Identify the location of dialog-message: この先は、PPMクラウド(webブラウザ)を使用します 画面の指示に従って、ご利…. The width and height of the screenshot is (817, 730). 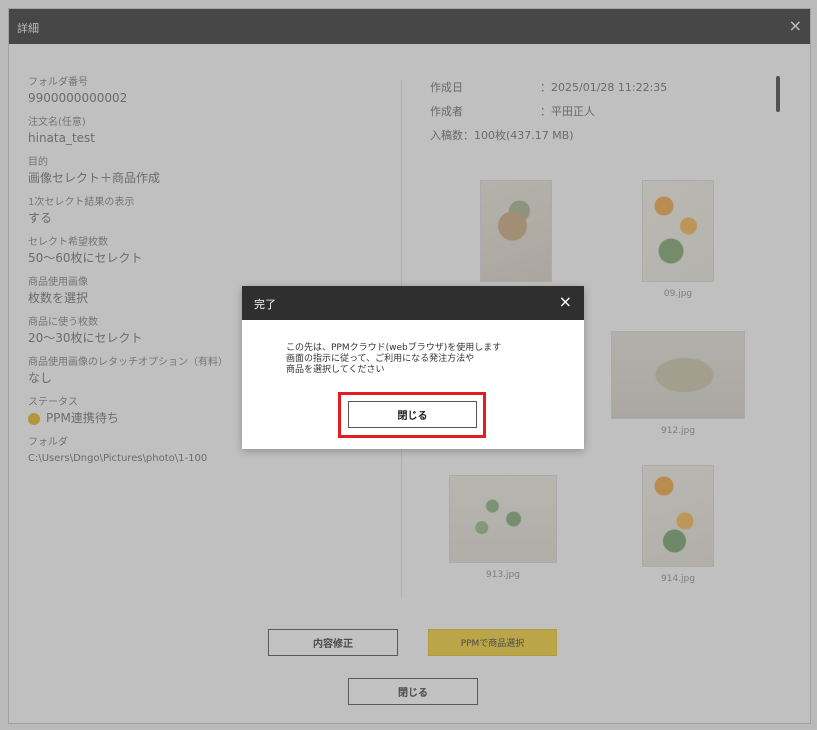
(421, 359).